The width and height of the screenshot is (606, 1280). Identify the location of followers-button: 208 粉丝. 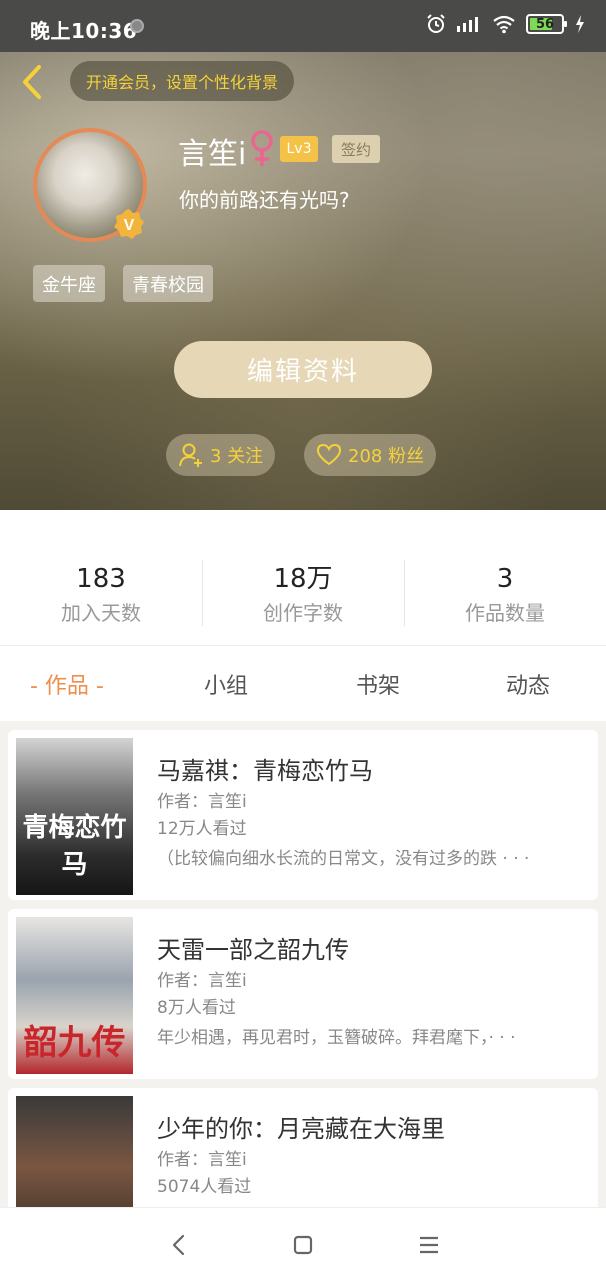
(370, 455).